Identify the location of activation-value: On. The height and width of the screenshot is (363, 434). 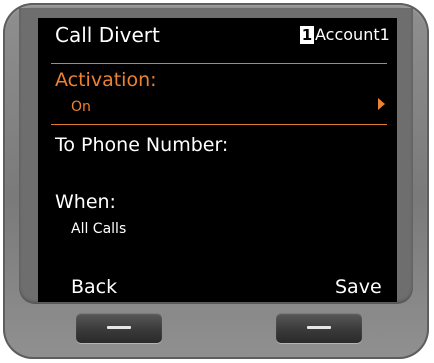
(81, 107).